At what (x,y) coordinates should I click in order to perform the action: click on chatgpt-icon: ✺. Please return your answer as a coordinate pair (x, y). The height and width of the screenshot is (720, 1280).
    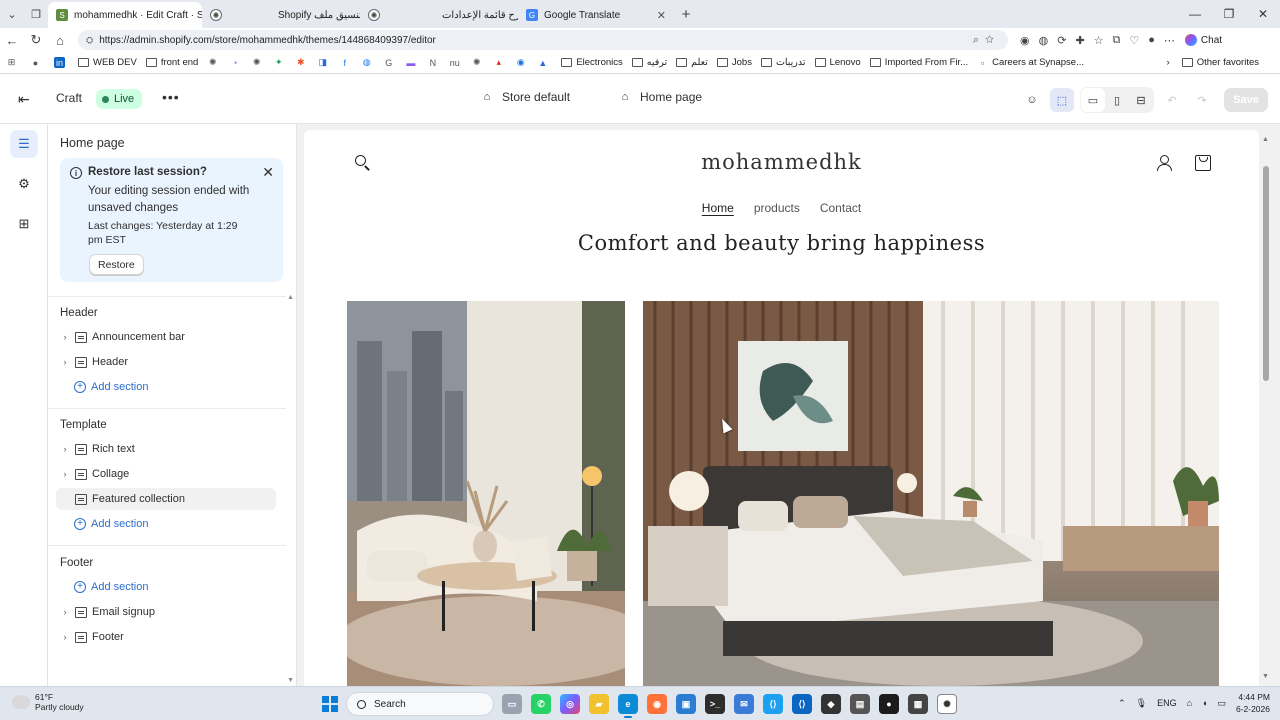
    Looking at the image, I should click on (947, 704).